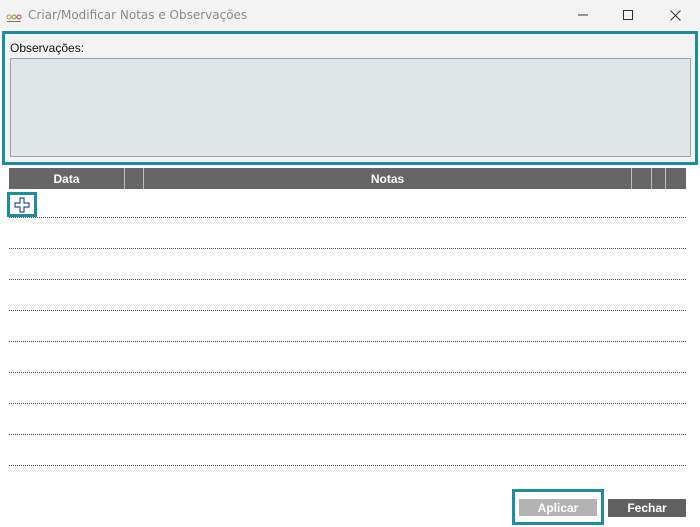 The height and width of the screenshot is (527, 700). I want to click on apply-button: Aplicar, so click(558, 507).